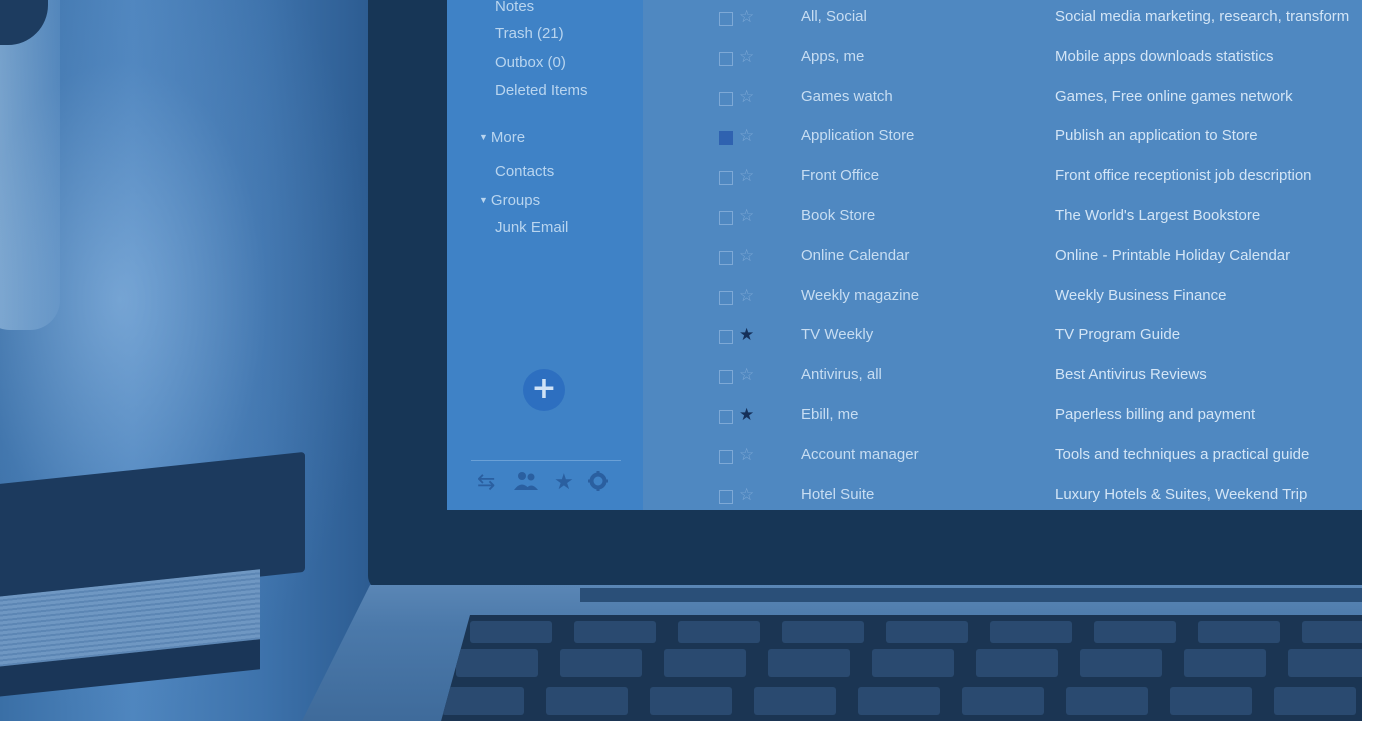  I want to click on email-subject: Publish an application to Store, so click(1156, 136).